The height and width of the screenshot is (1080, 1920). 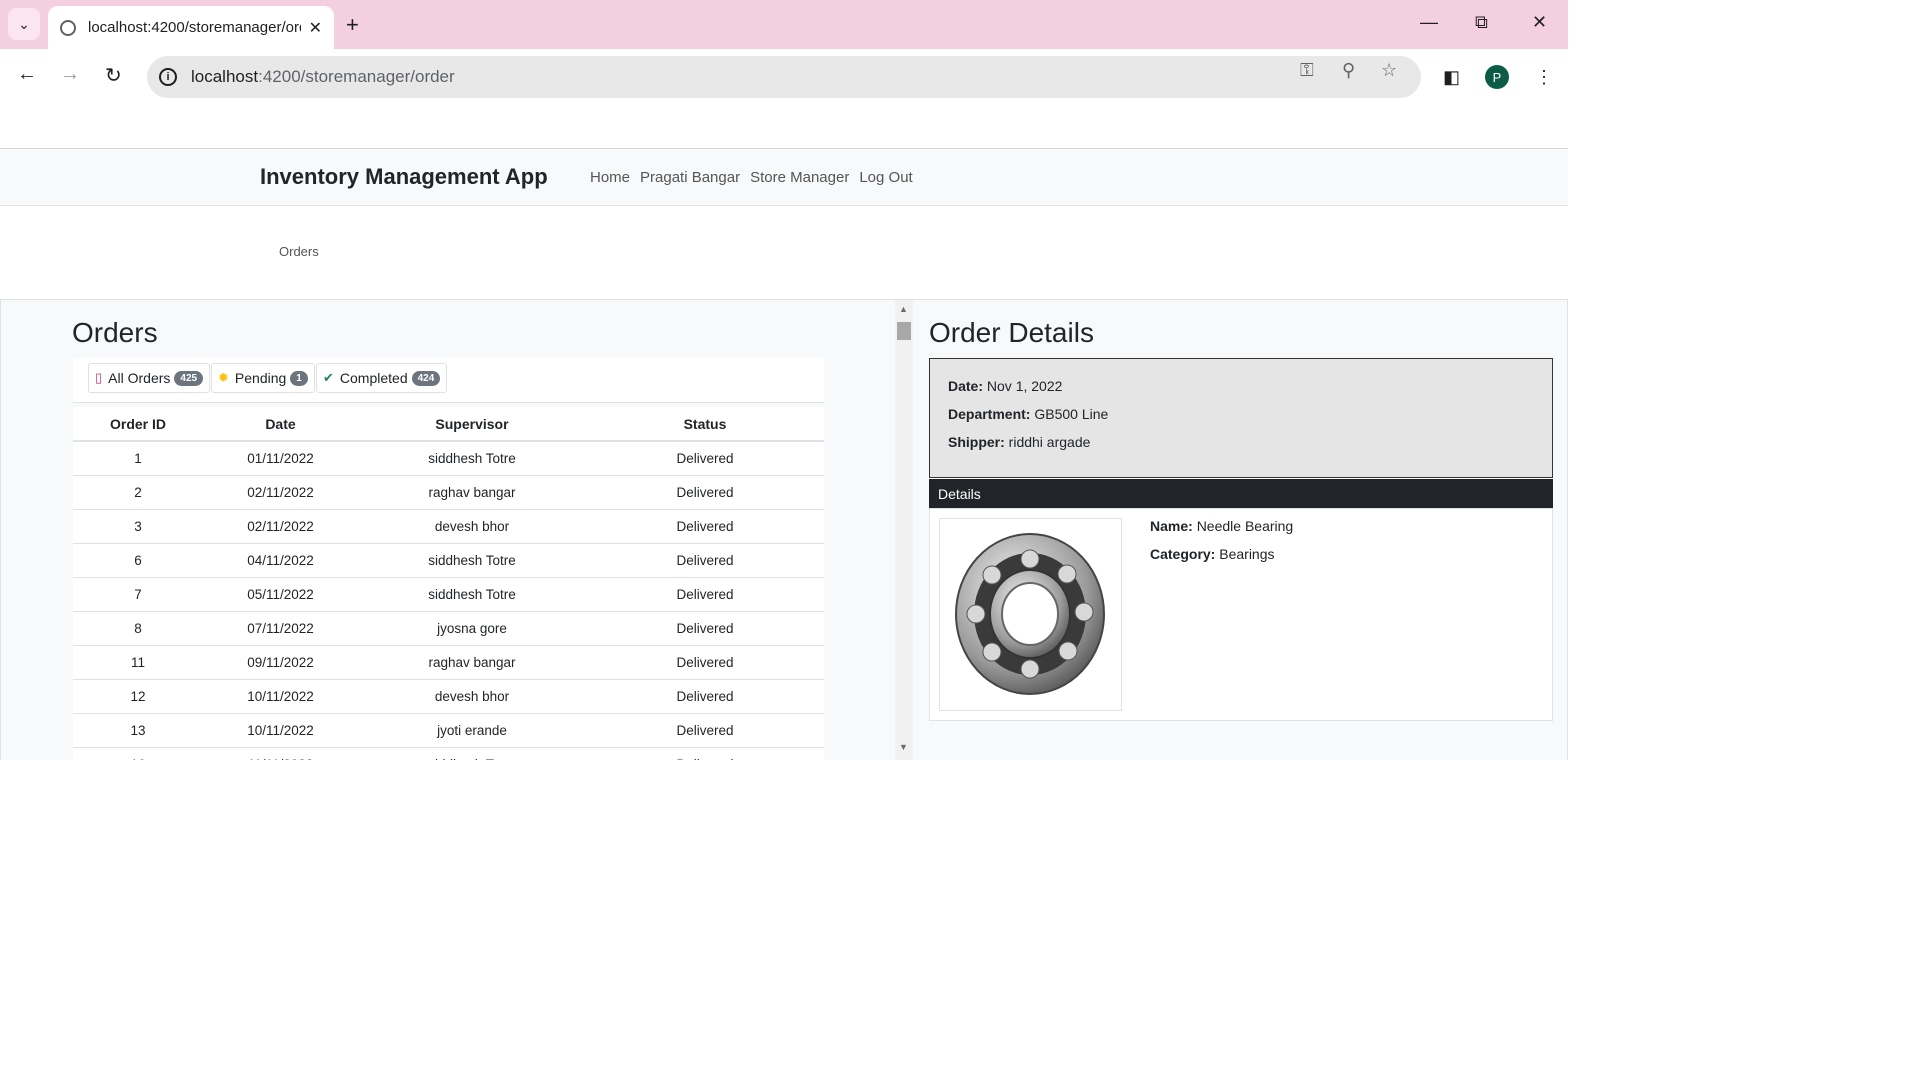 What do you see at coordinates (70, 74) in the screenshot?
I see `forward-icon: →` at bounding box center [70, 74].